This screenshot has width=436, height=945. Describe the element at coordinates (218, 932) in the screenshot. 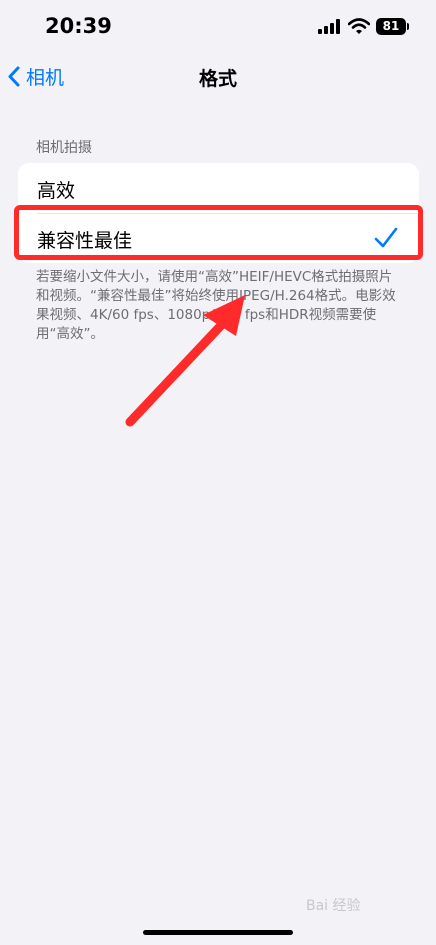

I see `home-indicator` at that location.